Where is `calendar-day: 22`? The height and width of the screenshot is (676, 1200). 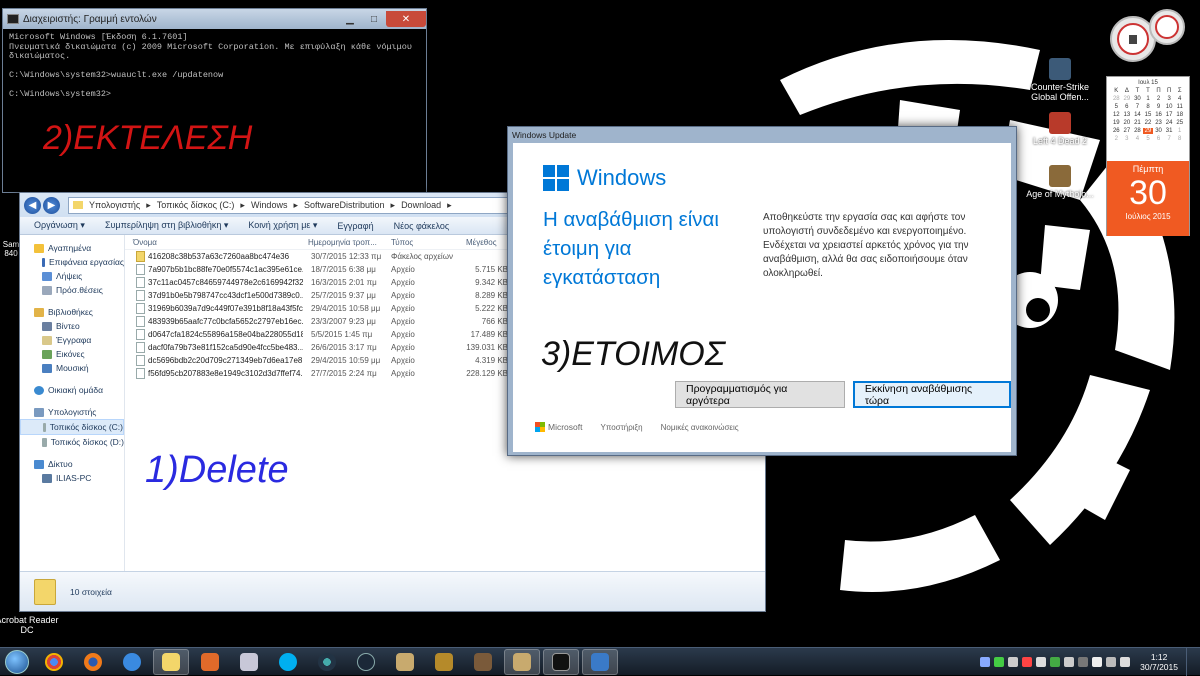 calendar-day: 22 is located at coordinates (1148, 123).